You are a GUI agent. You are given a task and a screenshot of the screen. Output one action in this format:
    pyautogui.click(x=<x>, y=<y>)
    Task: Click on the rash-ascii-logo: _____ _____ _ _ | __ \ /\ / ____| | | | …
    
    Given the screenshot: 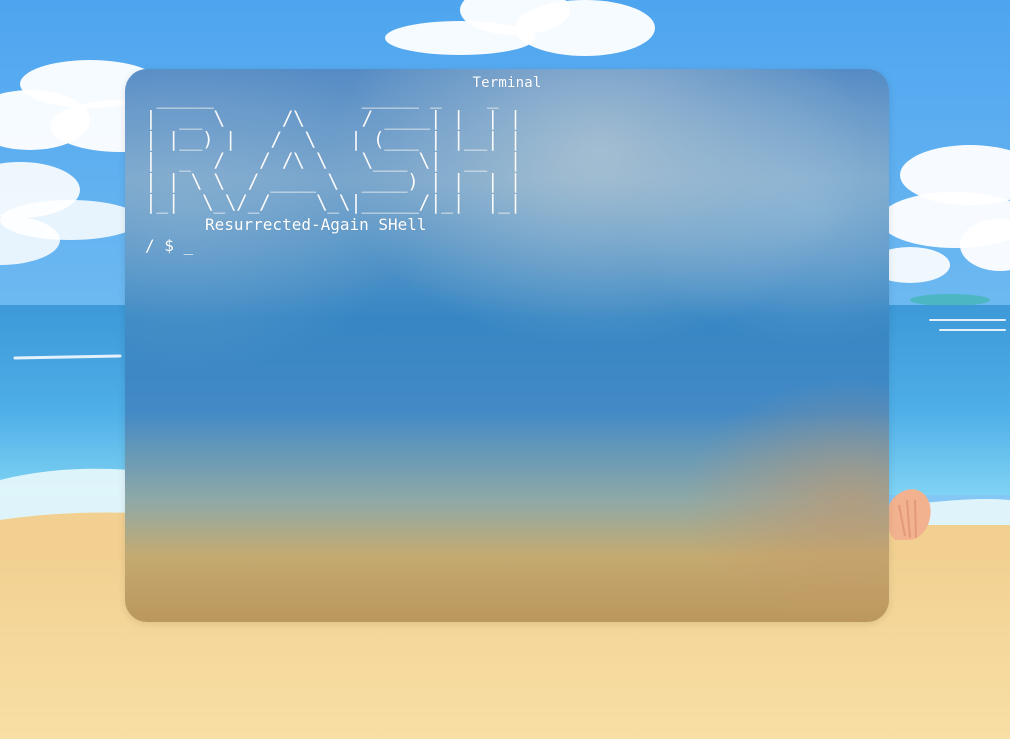 What is the action you would take?
    pyautogui.click(x=333, y=150)
    